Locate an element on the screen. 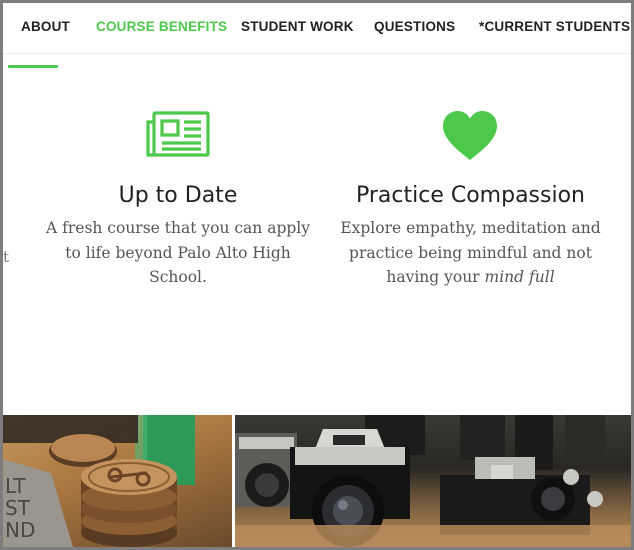 Image resolution: width=634 pixels, height=550 pixels. feature-title: Practice Compassion is located at coordinates (470, 195).